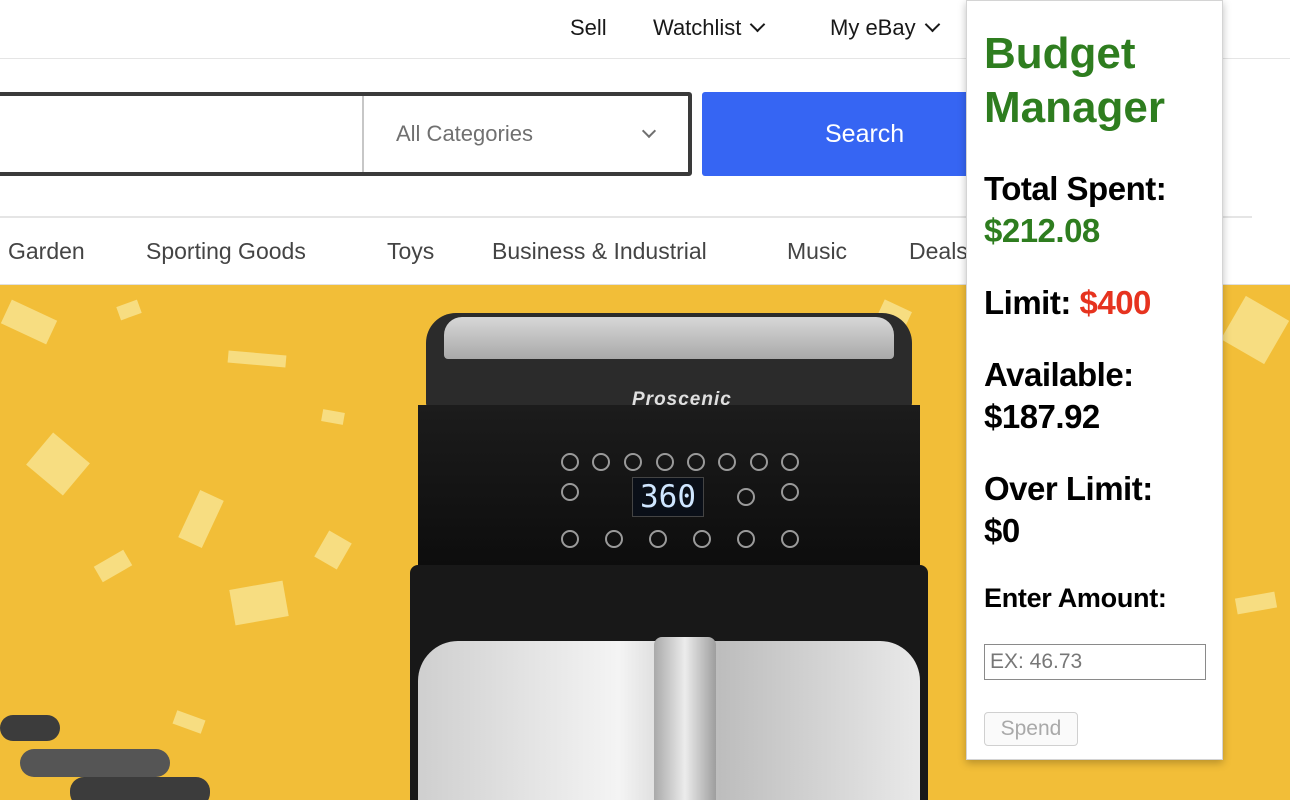  What do you see at coordinates (1115, 302) in the screenshot?
I see `limit-value: $400` at bounding box center [1115, 302].